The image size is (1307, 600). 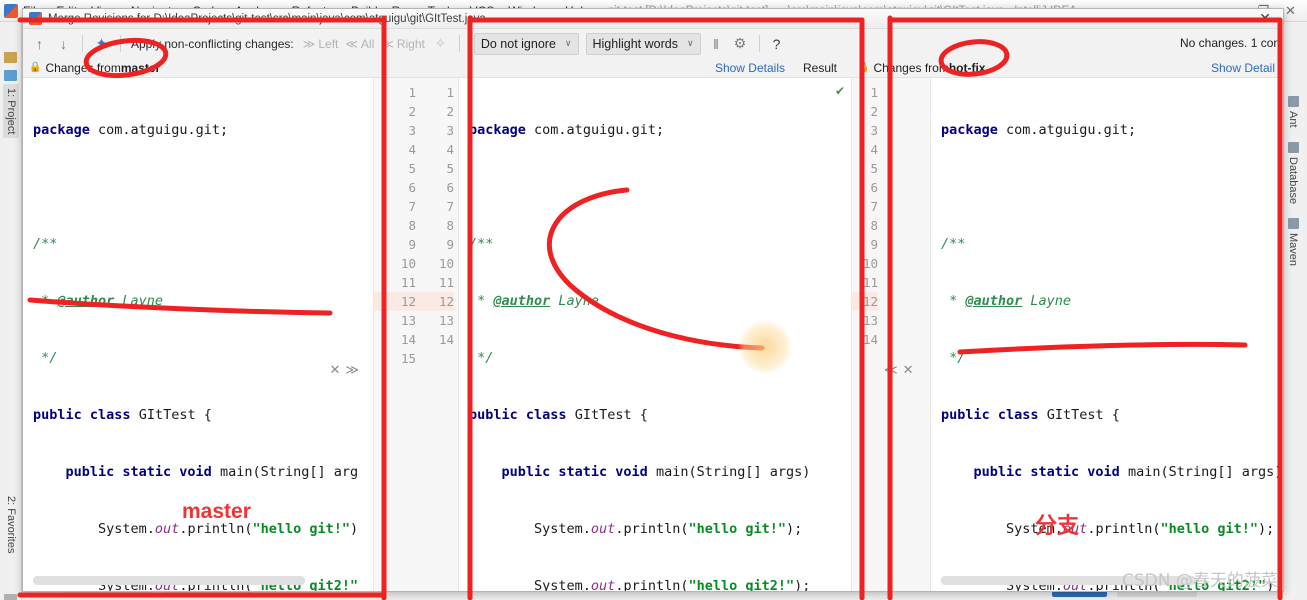 I want to click on line-number: 14, so click(x=408, y=339).